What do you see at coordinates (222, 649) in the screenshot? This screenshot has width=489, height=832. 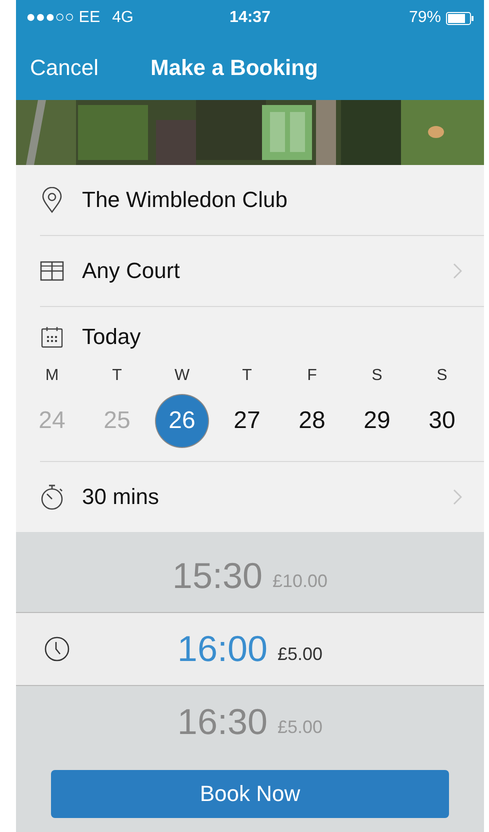 I see `slot-time: 16:00` at bounding box center [222, 649].